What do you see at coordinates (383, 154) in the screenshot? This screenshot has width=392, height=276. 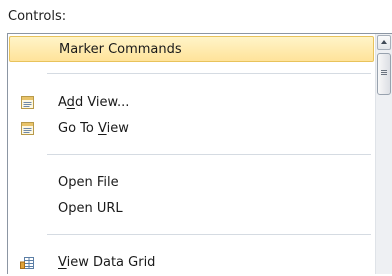 I see `vertical-scrollbar` at bounding box center [383, 154].